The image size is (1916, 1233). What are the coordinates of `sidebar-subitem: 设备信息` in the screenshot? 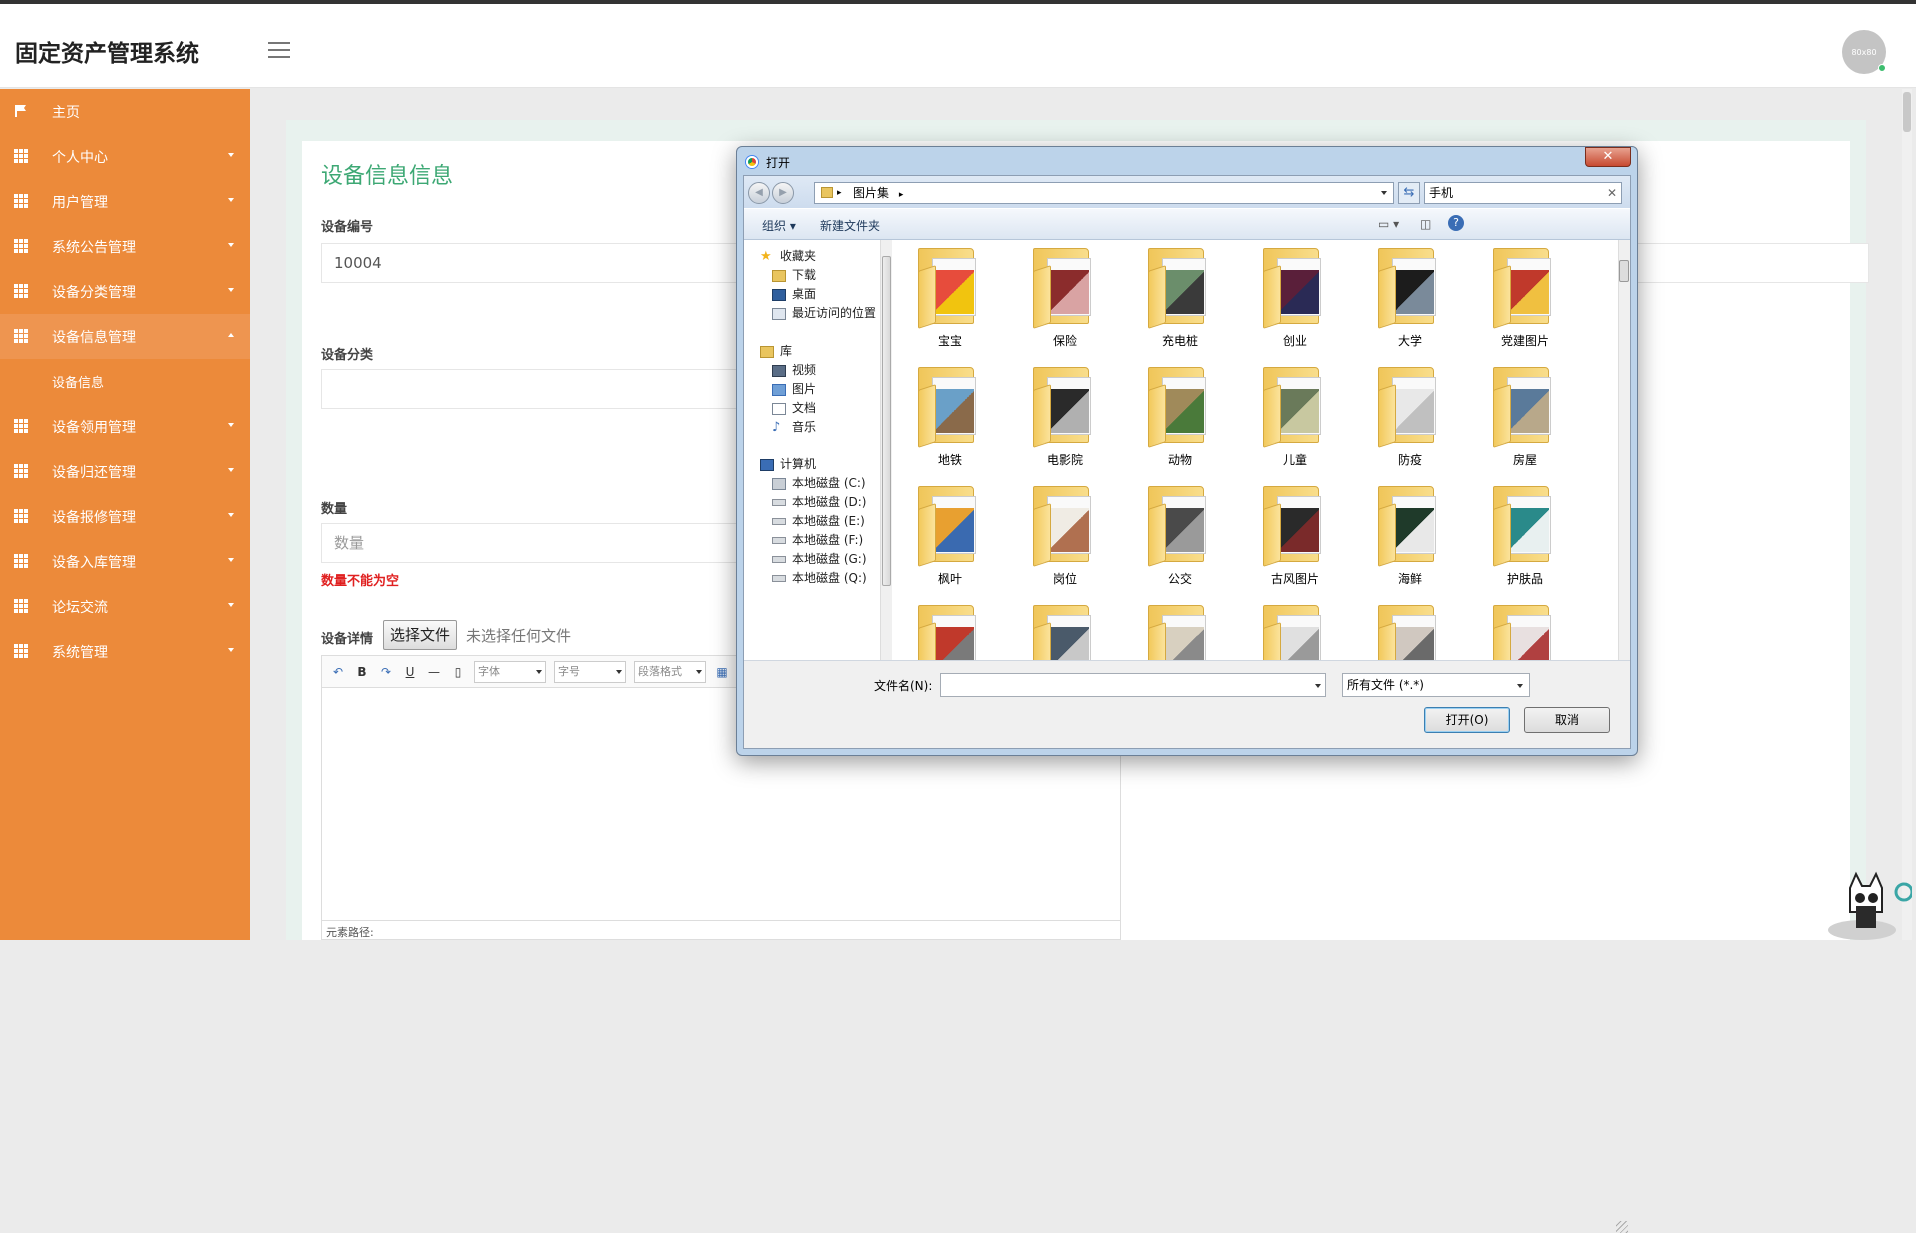 It's located at (125, 381).